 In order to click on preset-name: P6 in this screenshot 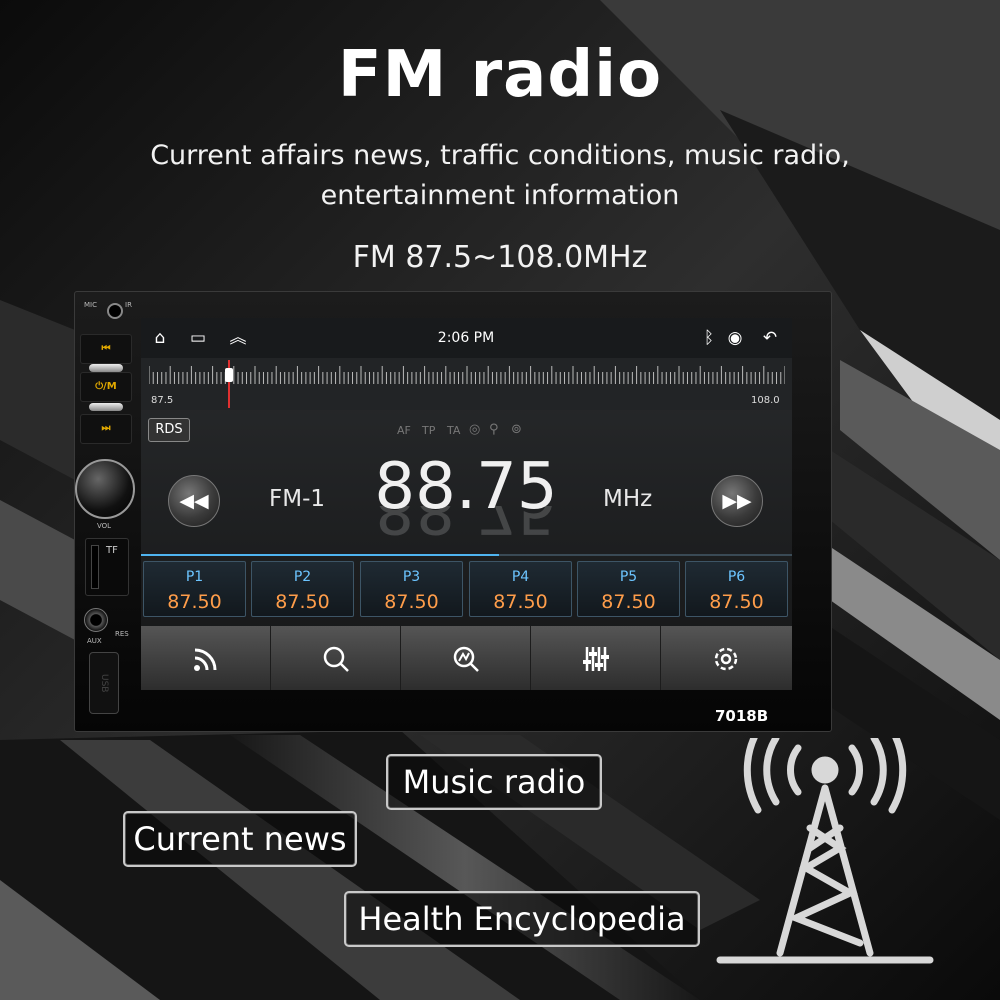, I will do `click(736, 577)`.